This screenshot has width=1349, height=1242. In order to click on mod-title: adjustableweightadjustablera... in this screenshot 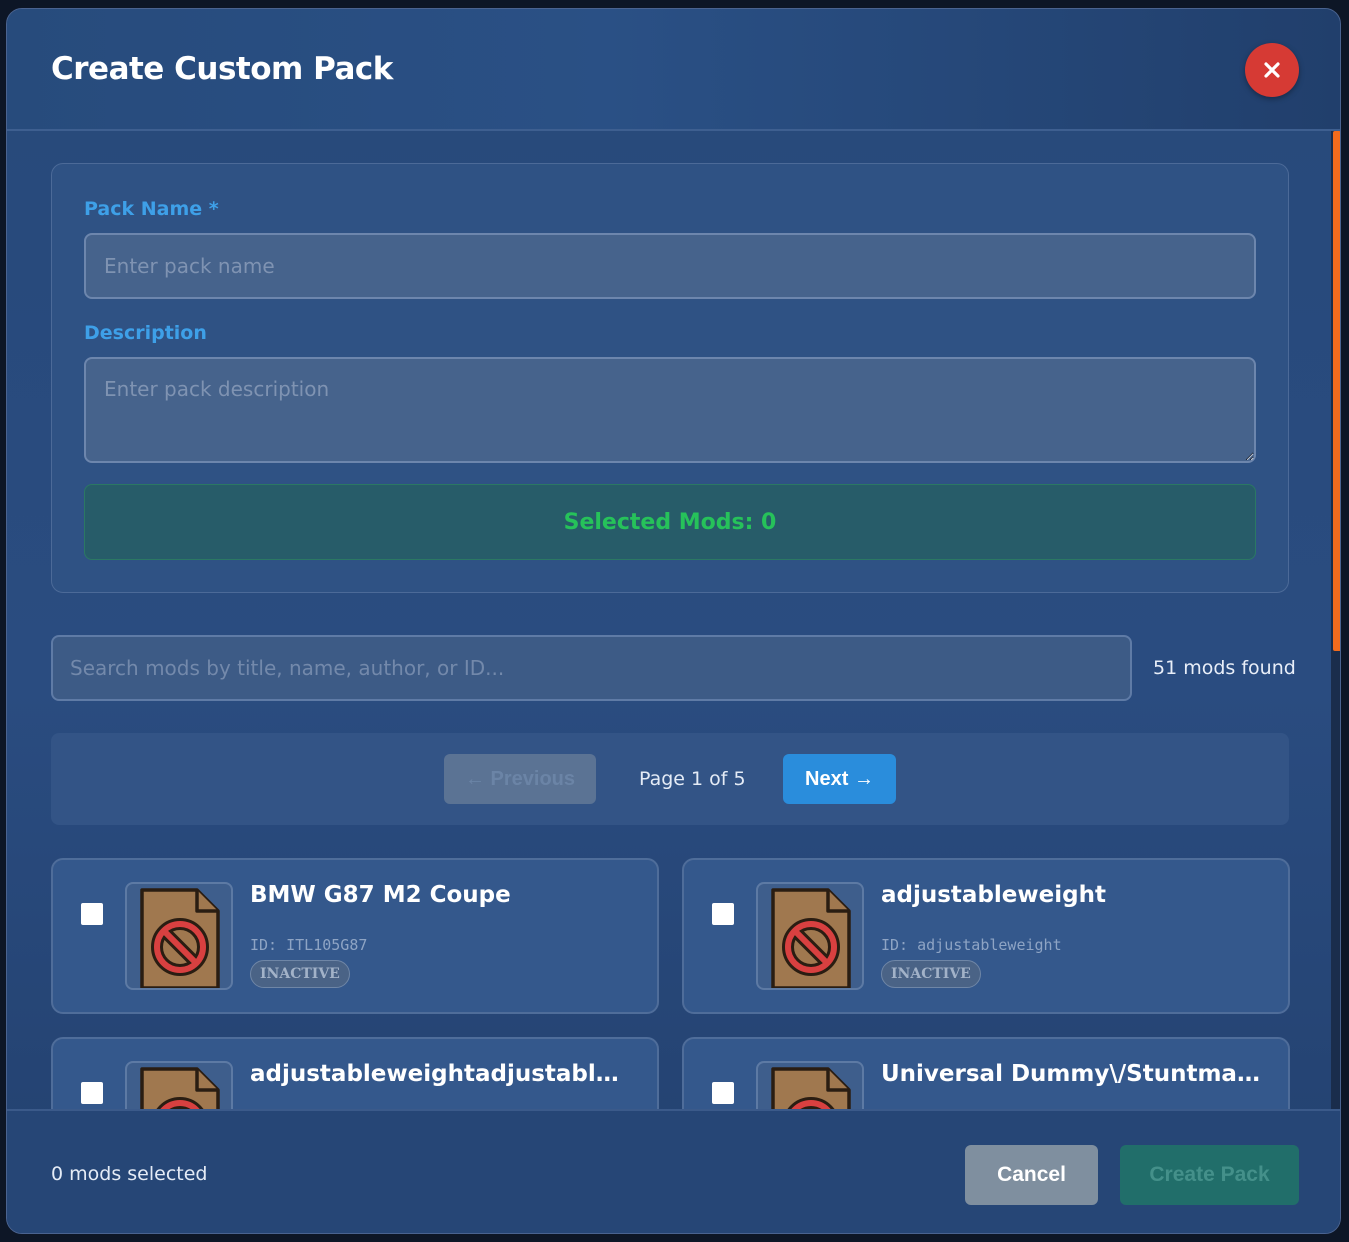, I will do `click(440, 1074)`.